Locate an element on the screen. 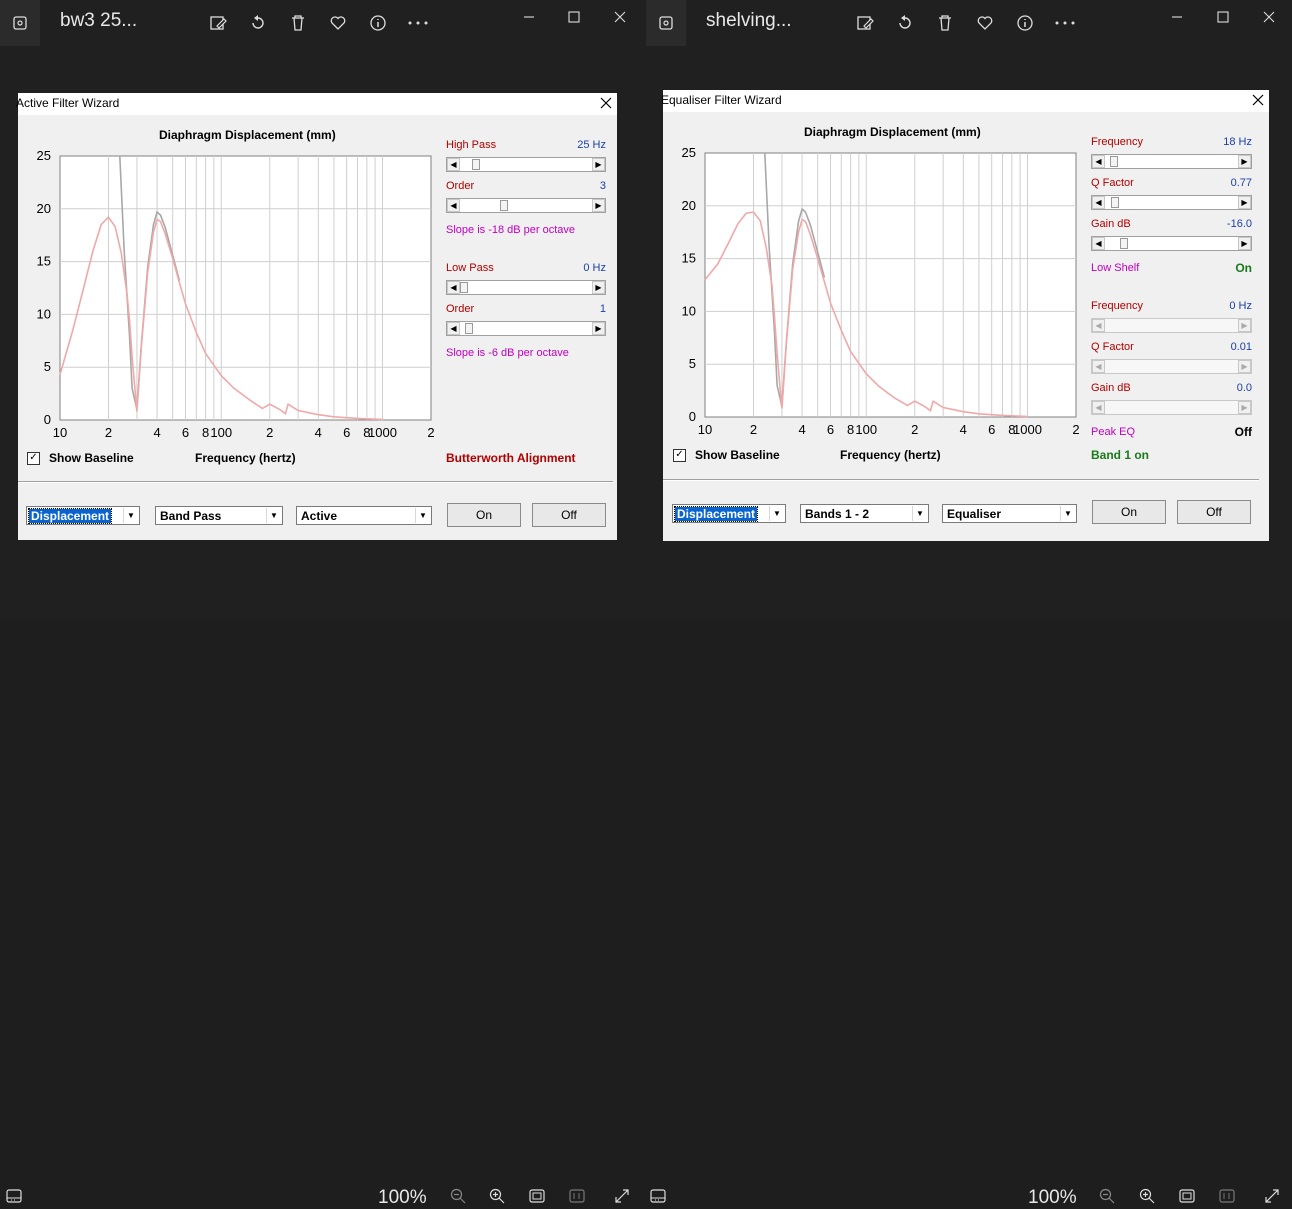 The height and width of the screenshot is (1209, 1292). y-tick-label: 10 is located at coordinates (44, 313).